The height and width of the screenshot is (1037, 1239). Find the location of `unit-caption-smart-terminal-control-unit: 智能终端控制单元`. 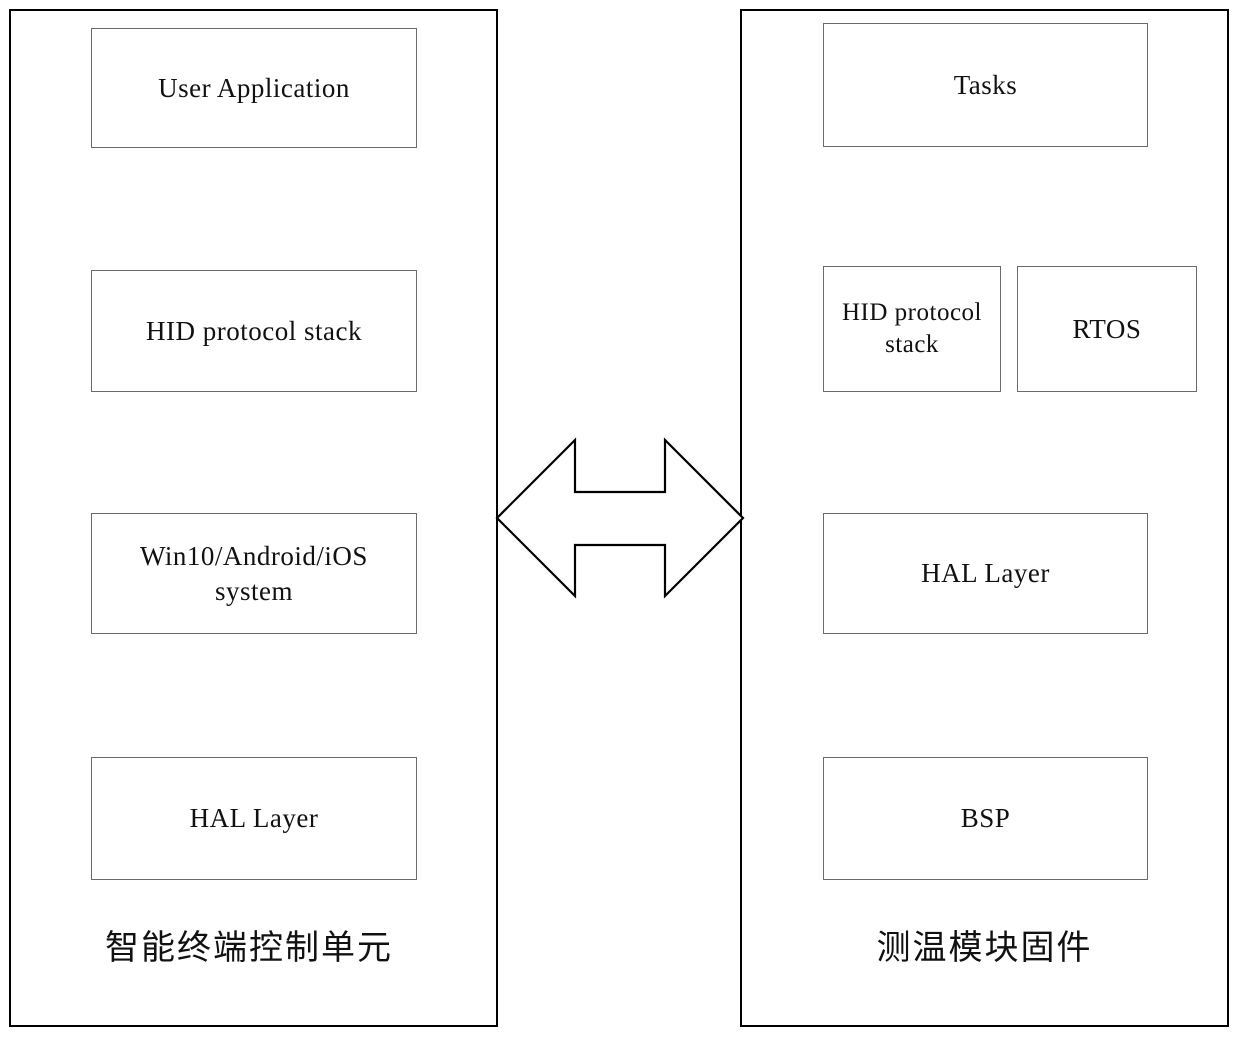

unit-caption-smart-terminal-control-unit: 智能终端控制单元 is located at coordinates (249, 948).